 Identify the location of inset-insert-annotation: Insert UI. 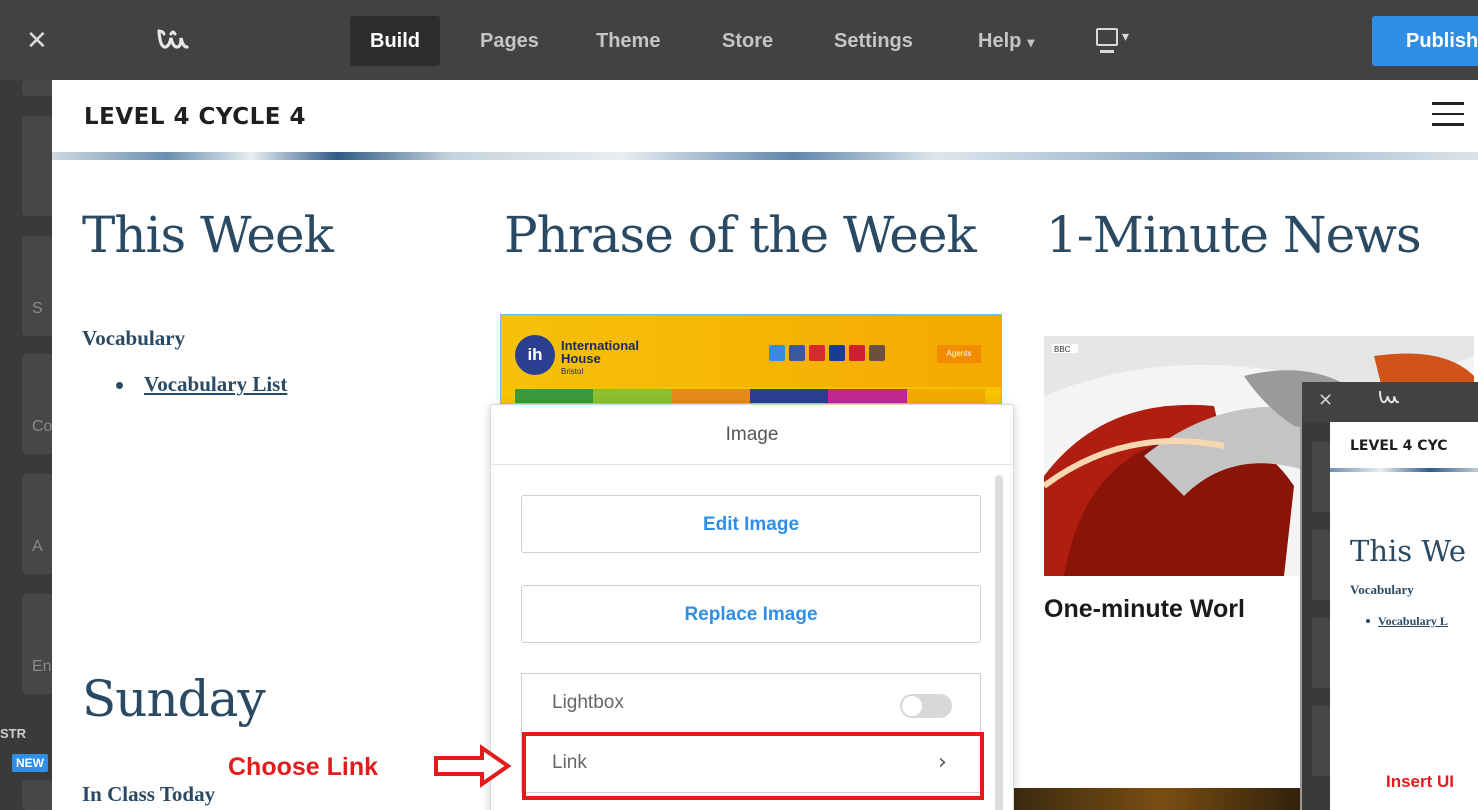
(1420, 781).